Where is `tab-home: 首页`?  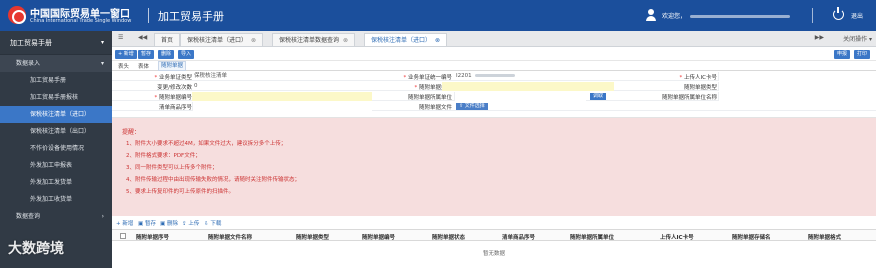
tab-home: 首页 is located at coordinates (167, 39).